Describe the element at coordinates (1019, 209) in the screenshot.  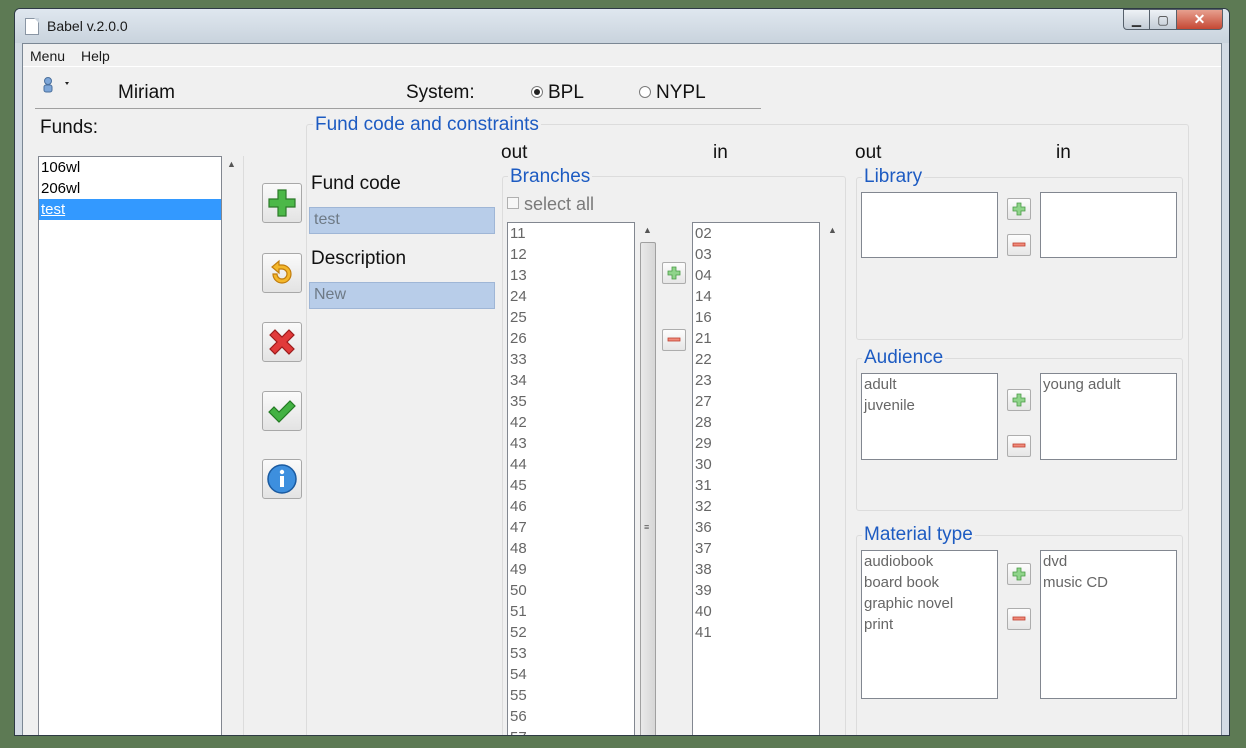
I see `add-library-button` at that location.